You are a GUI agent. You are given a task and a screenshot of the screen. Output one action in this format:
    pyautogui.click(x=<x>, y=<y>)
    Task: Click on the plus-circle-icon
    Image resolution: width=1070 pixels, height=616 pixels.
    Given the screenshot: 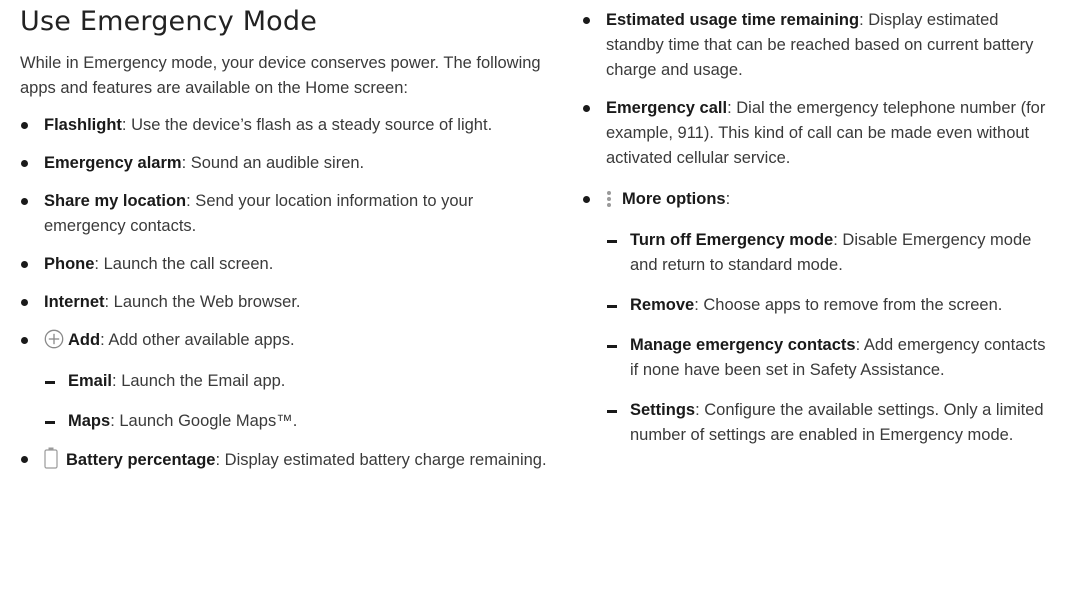 What is the action you would take?
    pyautogui.click(x=54, y=343)
    